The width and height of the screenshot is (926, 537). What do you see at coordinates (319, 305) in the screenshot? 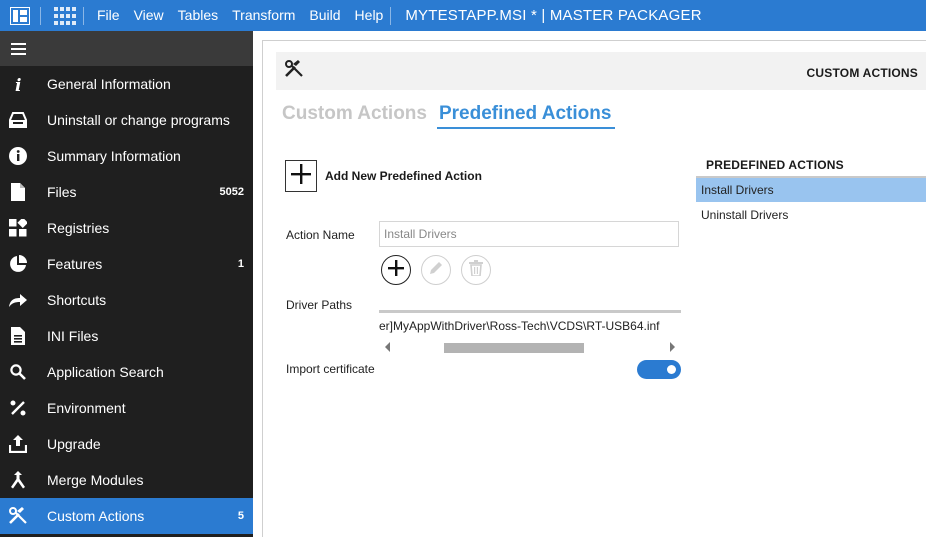
I see `driver-paths-label: Driver Paths` at bounding box center [319, 305].